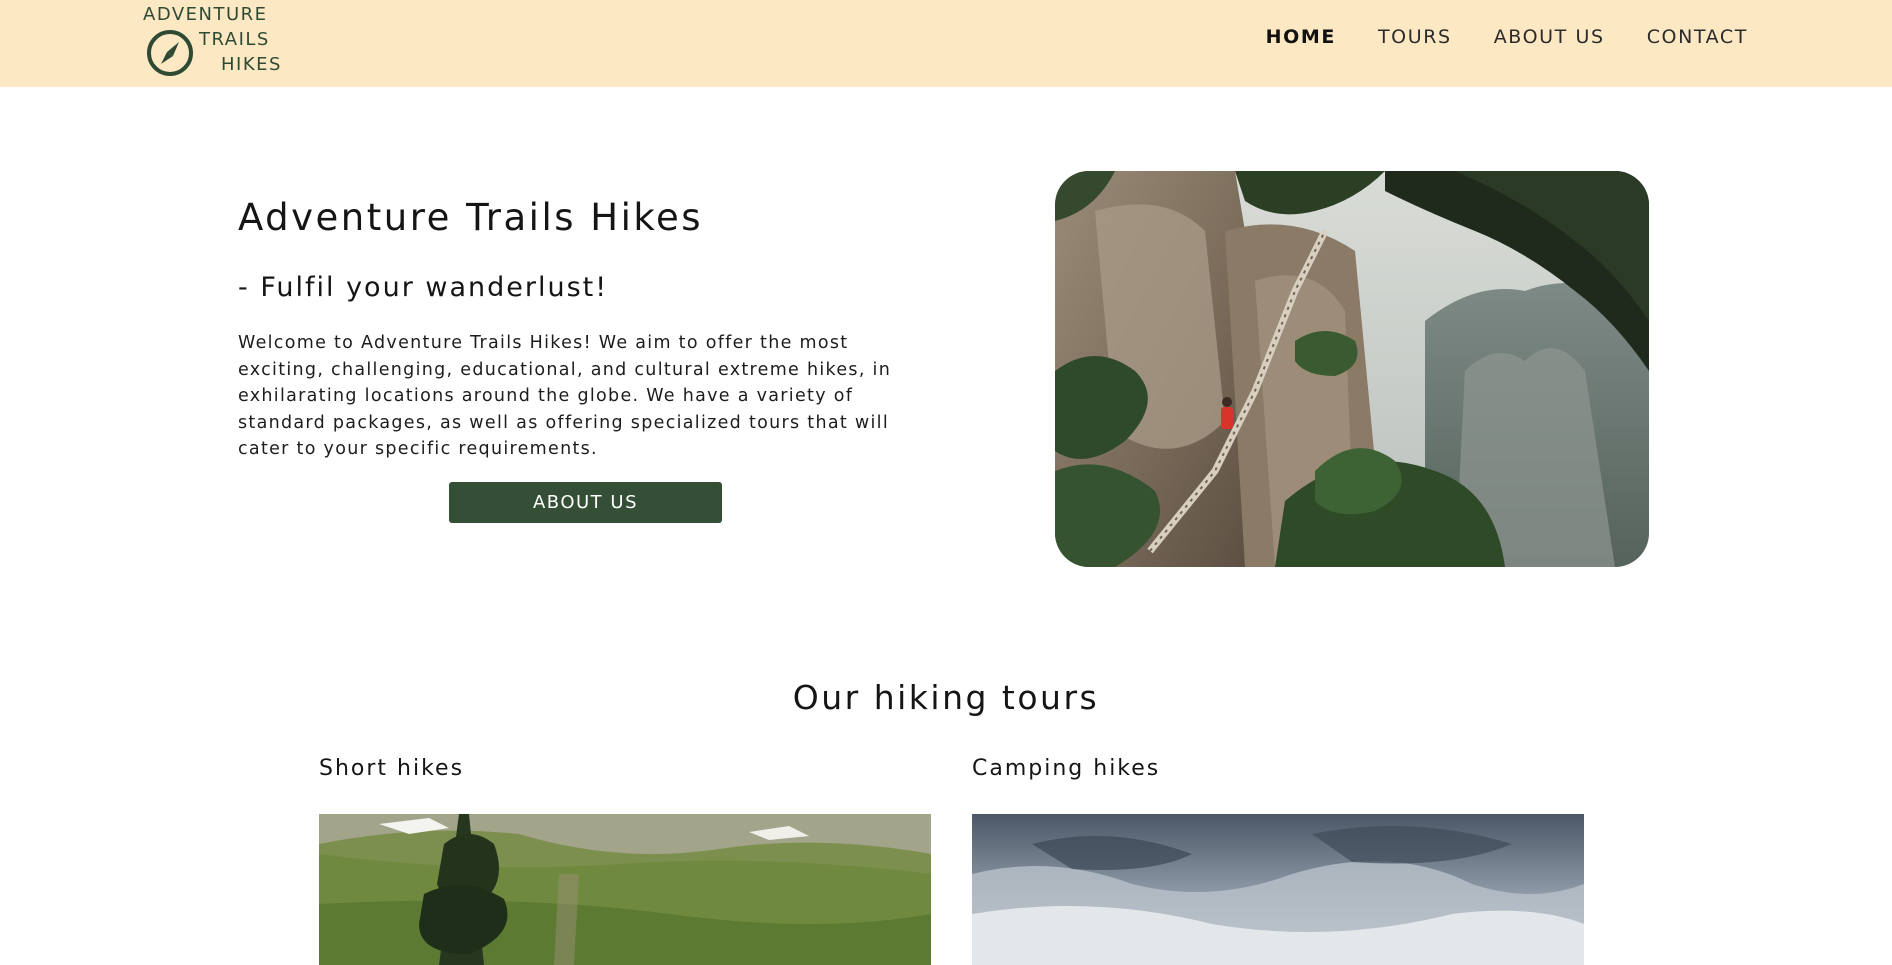 Image resolution: width=1892 pixels, height=965 pixels. What do you see at coordinates (1278, 889) in the screenshot?
I see `tour-image-camping-hikes` at bounding box center [1278, 889].